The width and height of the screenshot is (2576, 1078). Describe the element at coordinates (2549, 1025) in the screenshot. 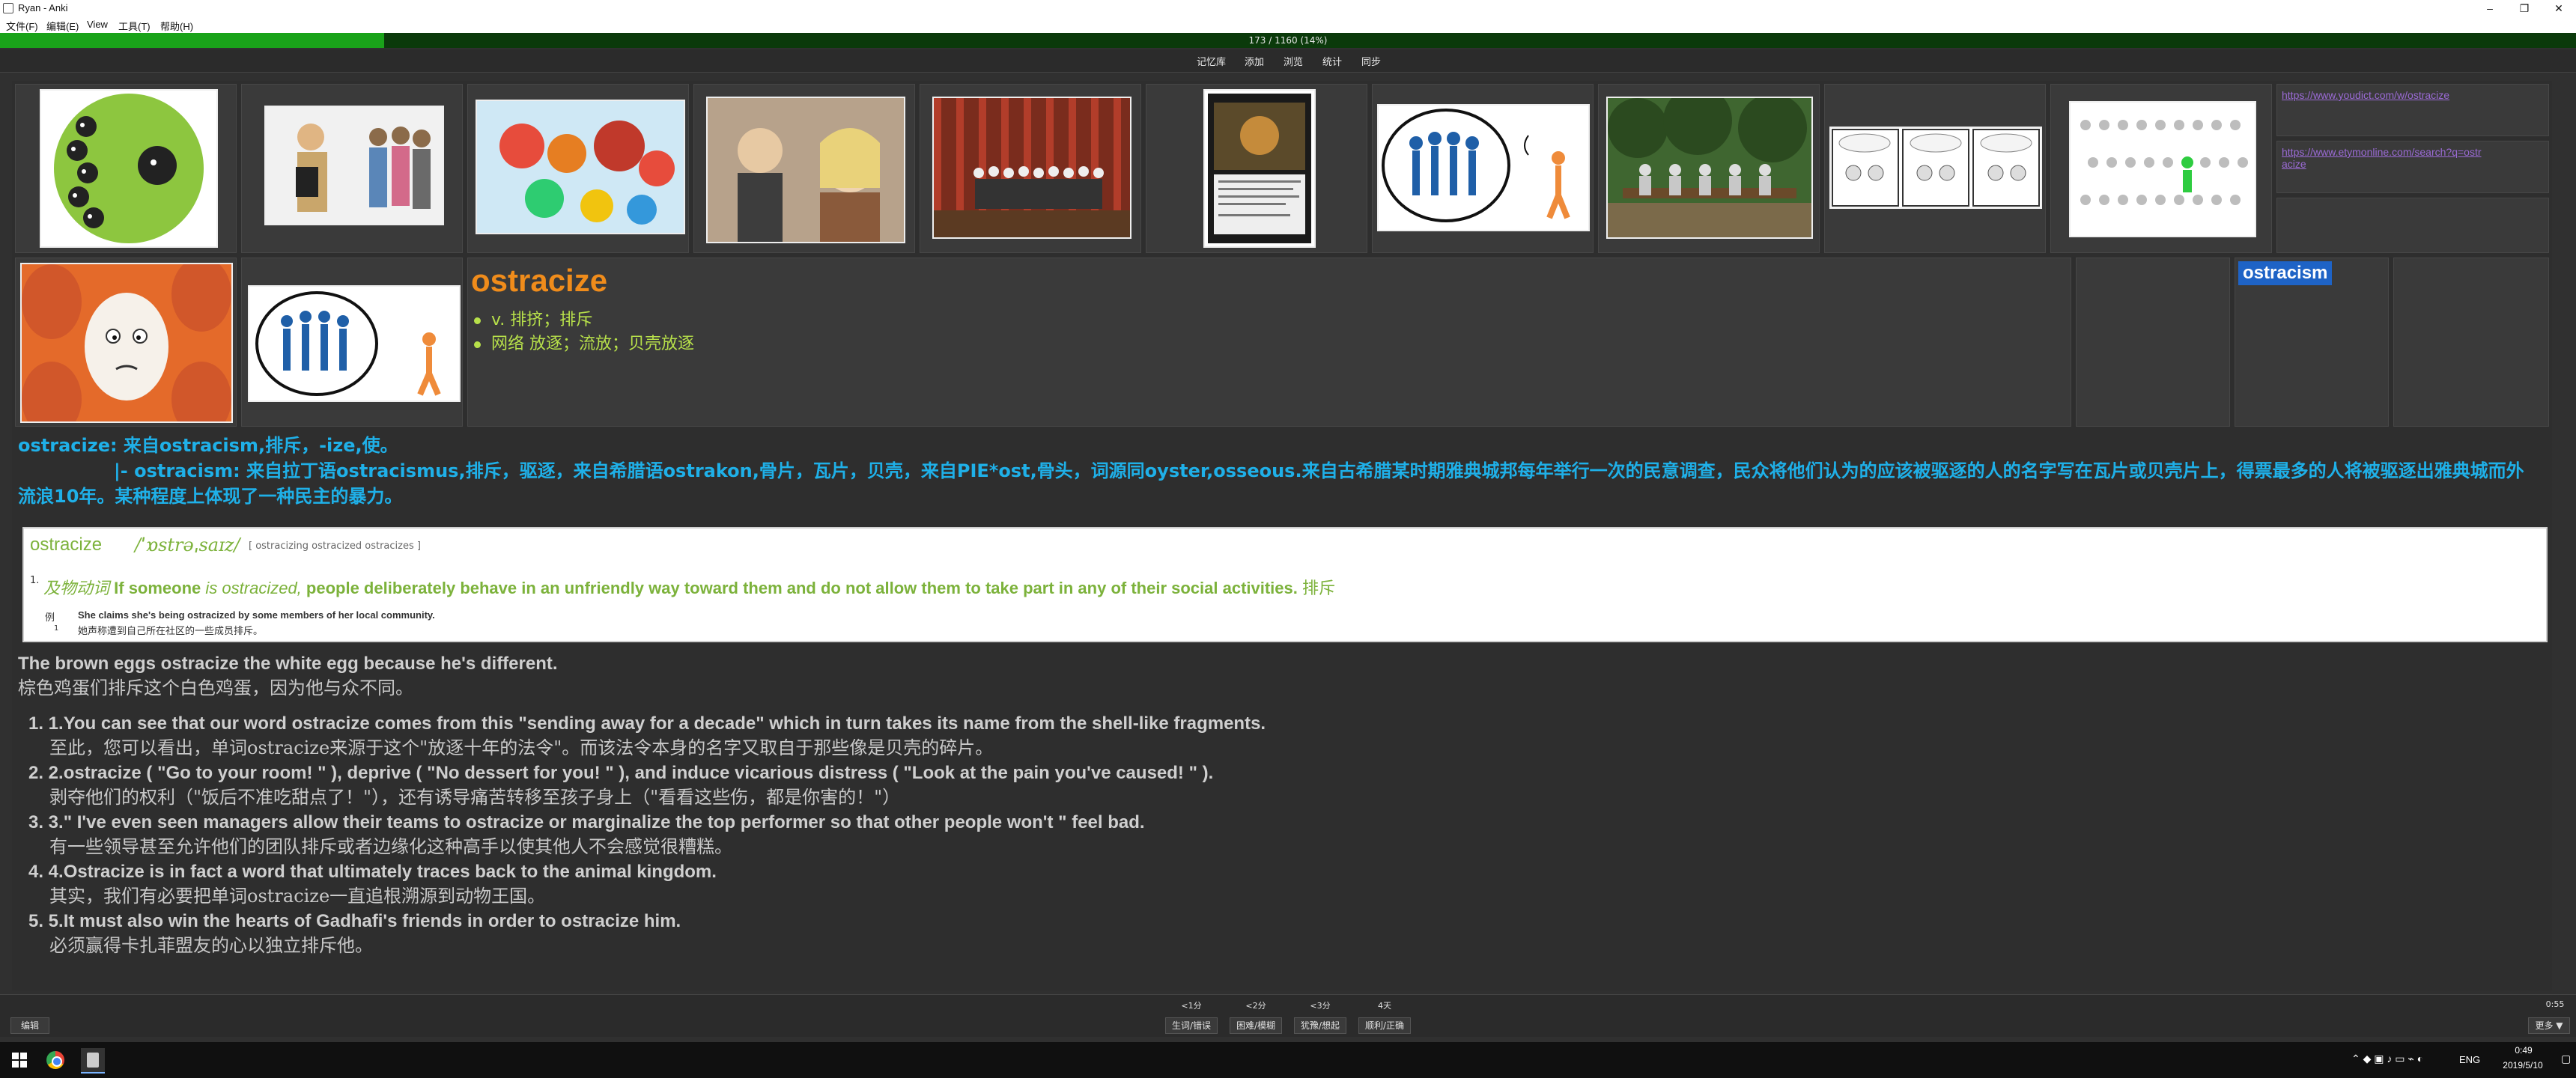

I see `more-button: 更多 ▼` at that location.